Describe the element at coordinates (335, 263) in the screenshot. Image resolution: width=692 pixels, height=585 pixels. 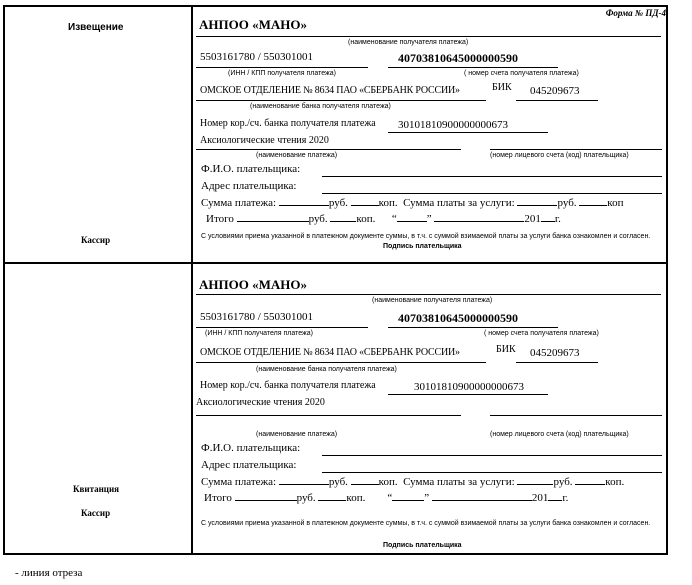
I see `section-divider` at that location.